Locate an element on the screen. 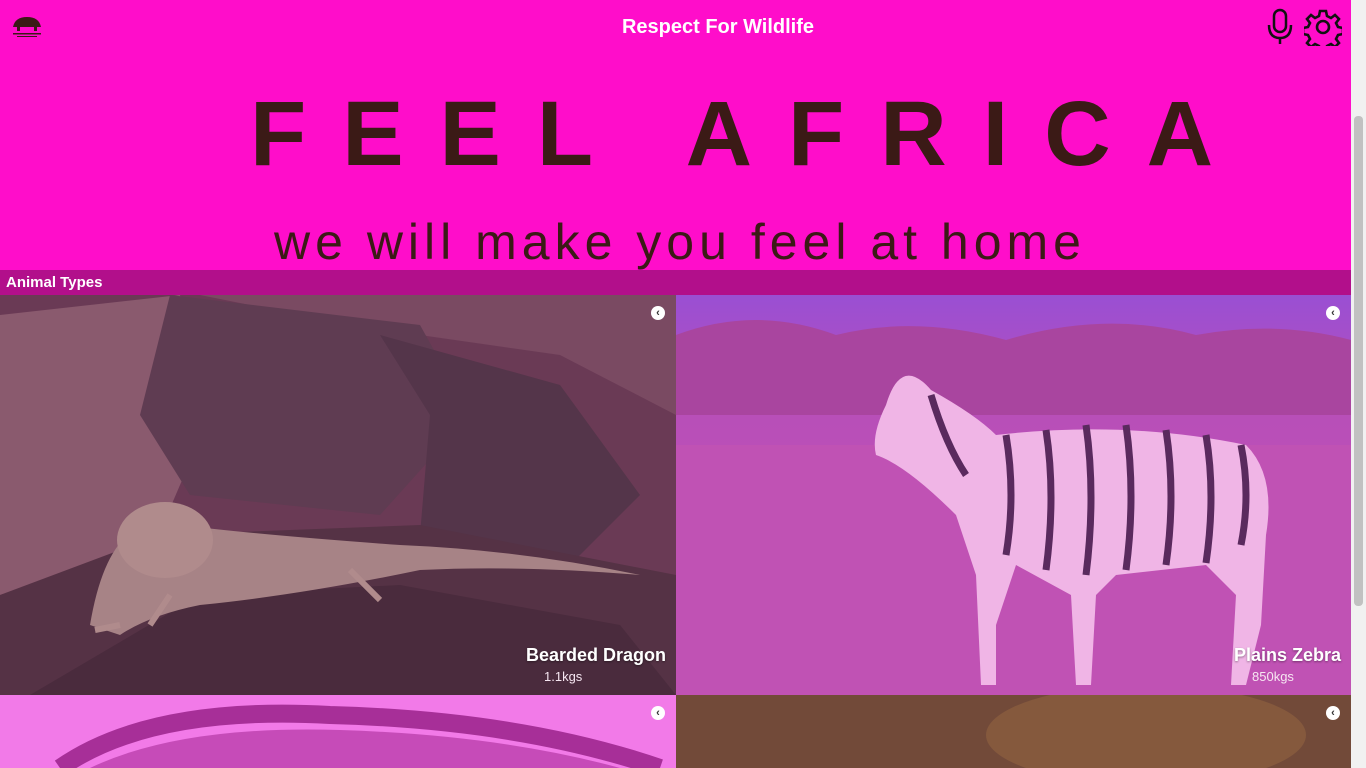 This screenshot has height=768, width=1366. page-scrollbar is located at coordinates (1358, 384).